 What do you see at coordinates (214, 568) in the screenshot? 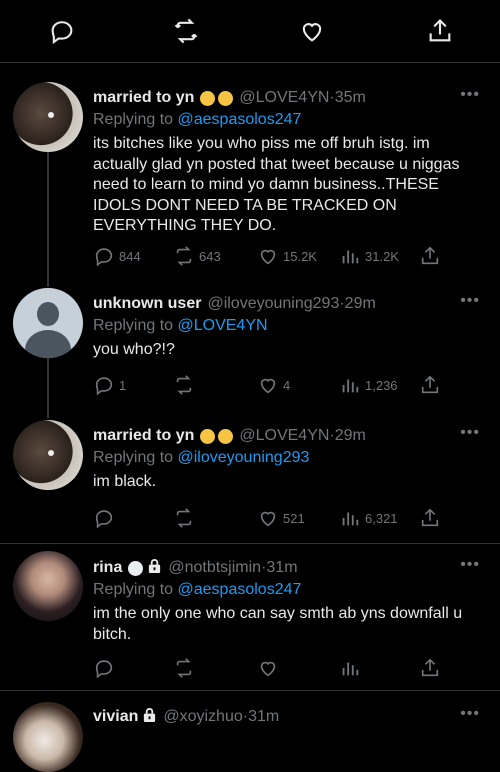
I see `handle: @notbtsjimin` at bounding box center [214, 568].